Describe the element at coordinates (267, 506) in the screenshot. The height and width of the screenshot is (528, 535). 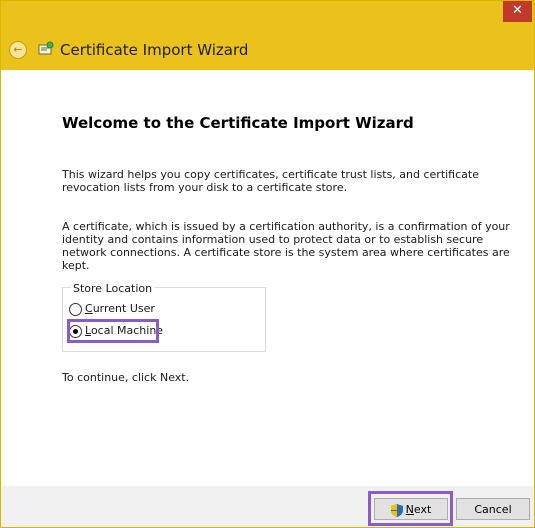
I see `wizard-footer: Next Cancel` at that location.